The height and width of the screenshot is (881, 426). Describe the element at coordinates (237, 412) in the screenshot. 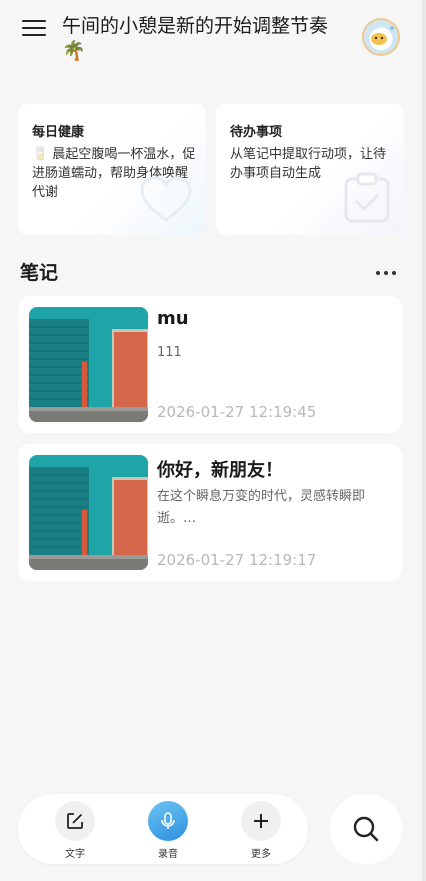

I see `note-date: 2026-01-27 12:19:45` at that location.